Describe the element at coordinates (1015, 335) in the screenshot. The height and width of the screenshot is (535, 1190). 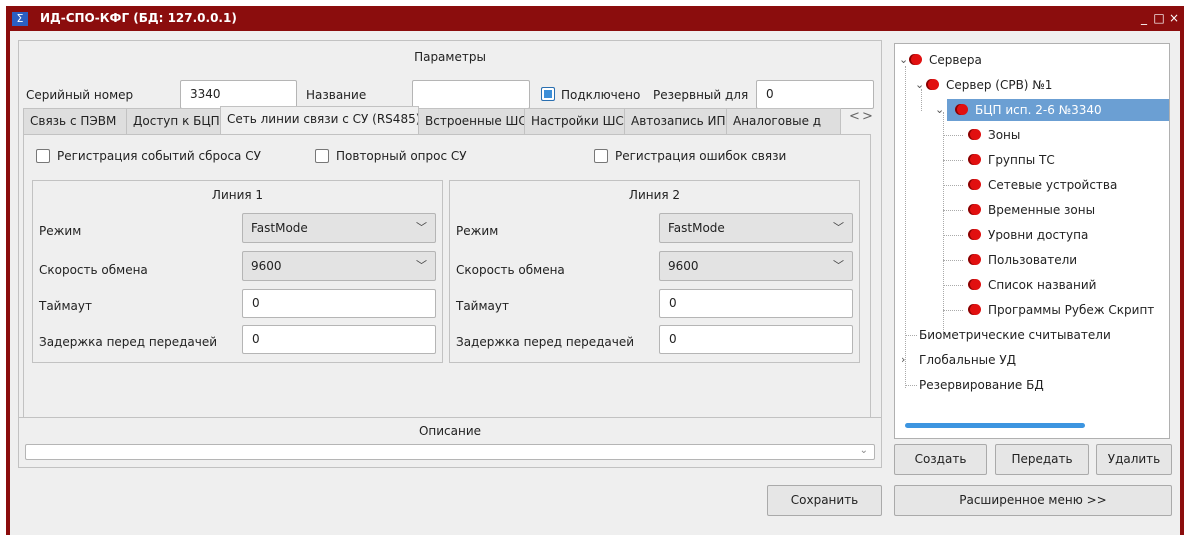
I see `tree-node-biometric: Биометрические считыватели` at that location.